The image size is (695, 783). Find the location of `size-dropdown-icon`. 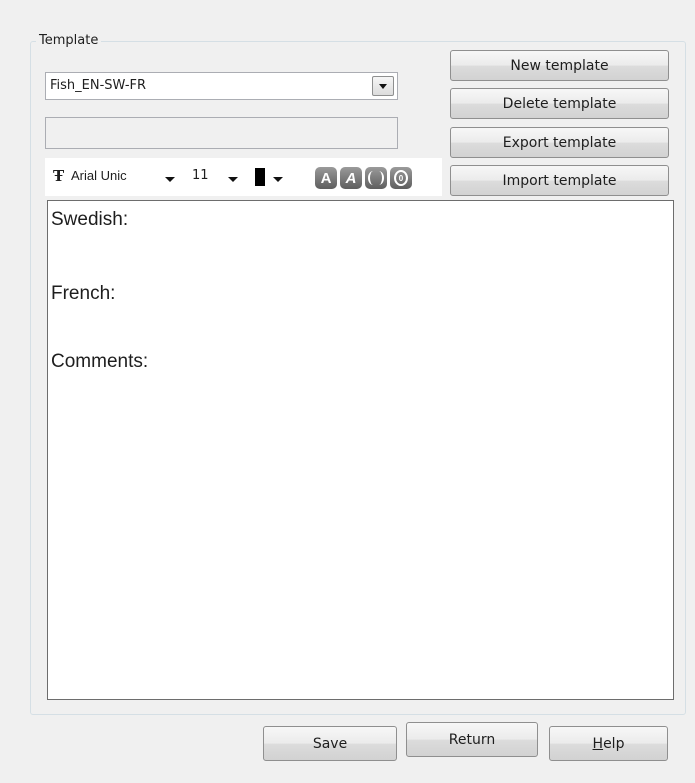

size-dropdown-icon is located at coordinates (233, 179).